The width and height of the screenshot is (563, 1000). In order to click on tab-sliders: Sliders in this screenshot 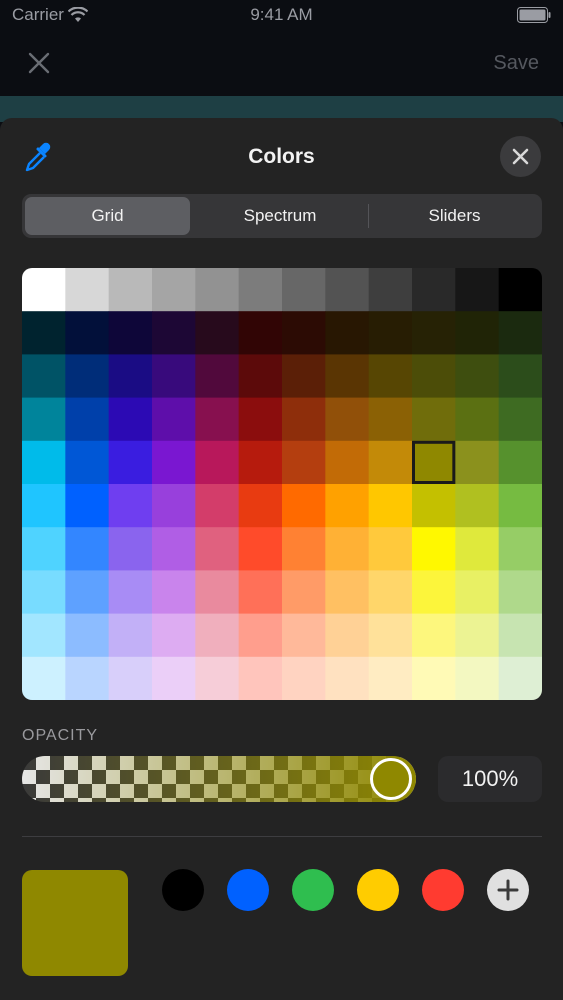, I will do `click(454, 216)`.